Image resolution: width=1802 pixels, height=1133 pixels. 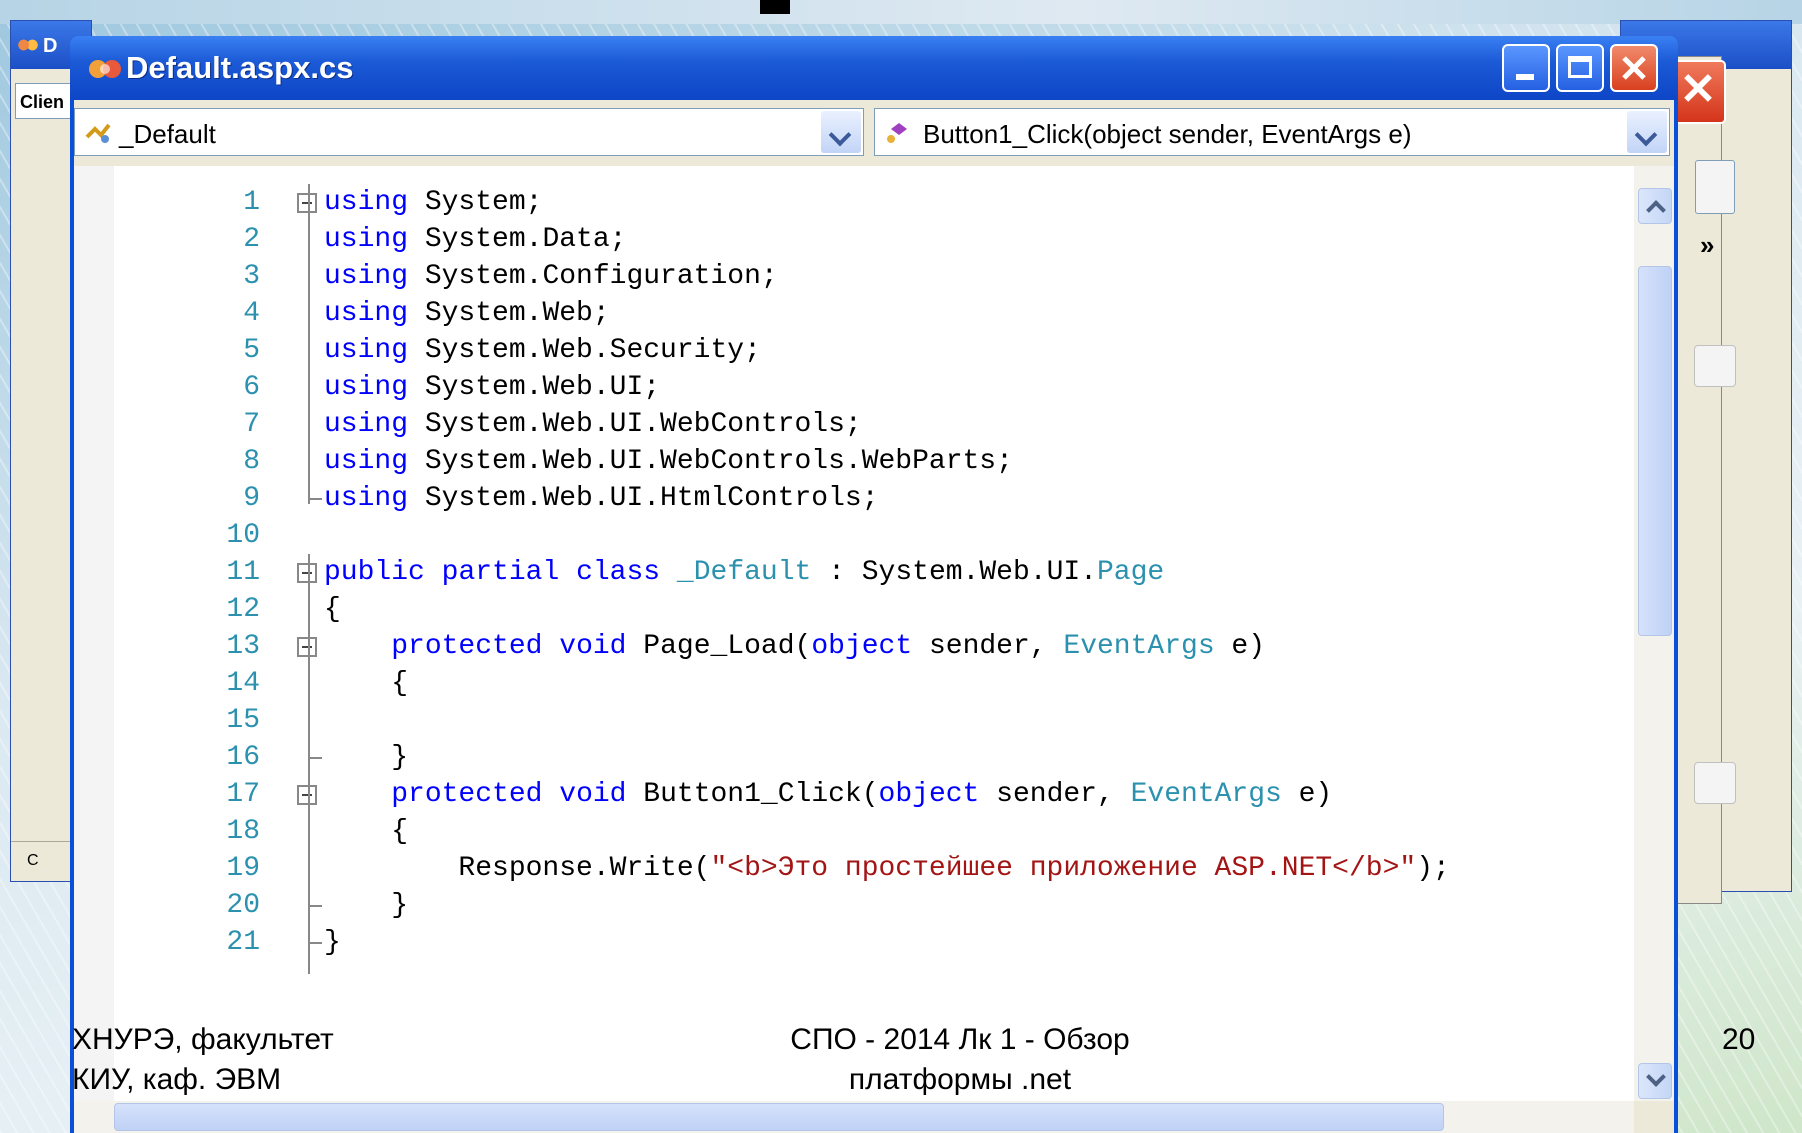 I want to click on code-line: 12 {, so click(x=824, y=609).